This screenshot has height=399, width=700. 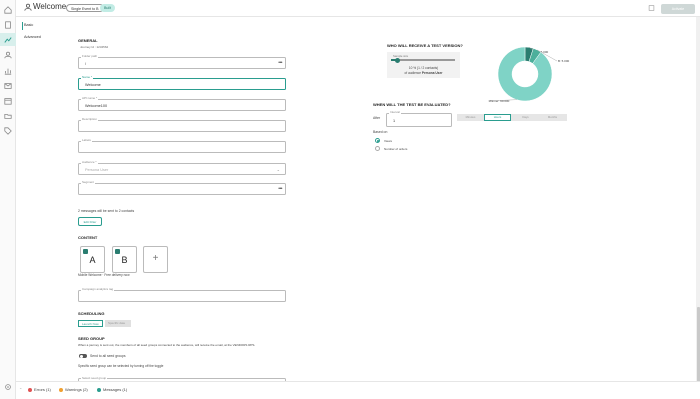 I want to click on plus-icon: +, so click(x=155, y=258).